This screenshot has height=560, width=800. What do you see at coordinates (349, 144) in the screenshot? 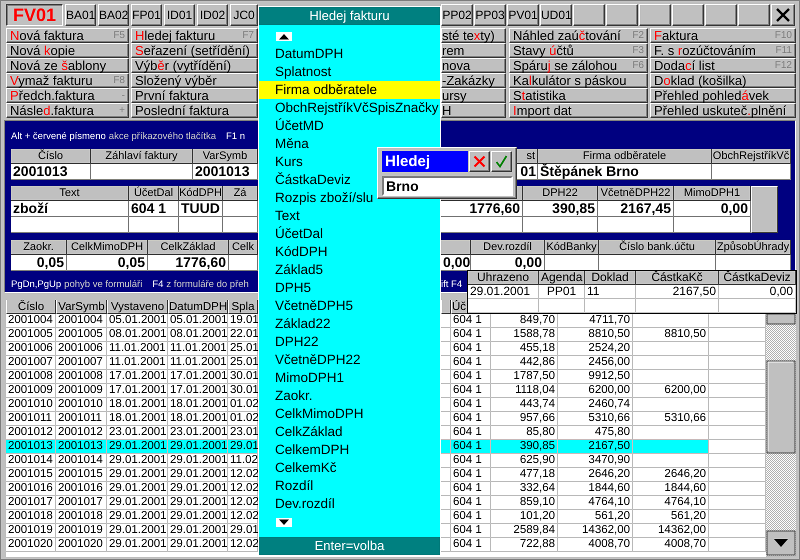
I see `list-item: Měna` at bounding box center [349, 144].